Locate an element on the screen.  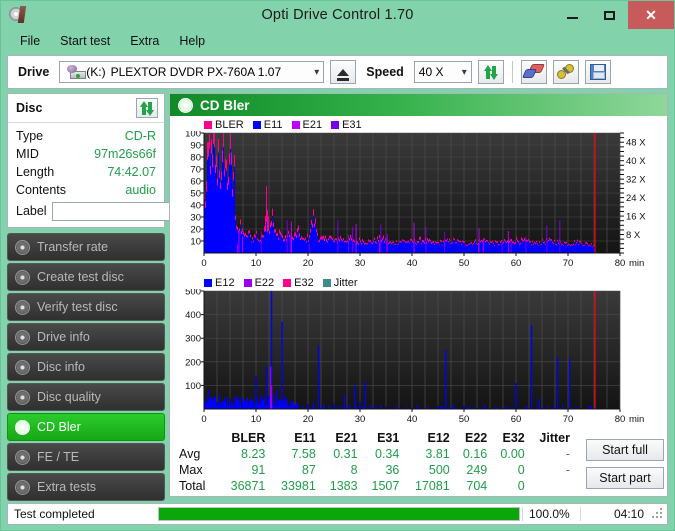
col-e12: E12 is located at coordinates (438, 438).